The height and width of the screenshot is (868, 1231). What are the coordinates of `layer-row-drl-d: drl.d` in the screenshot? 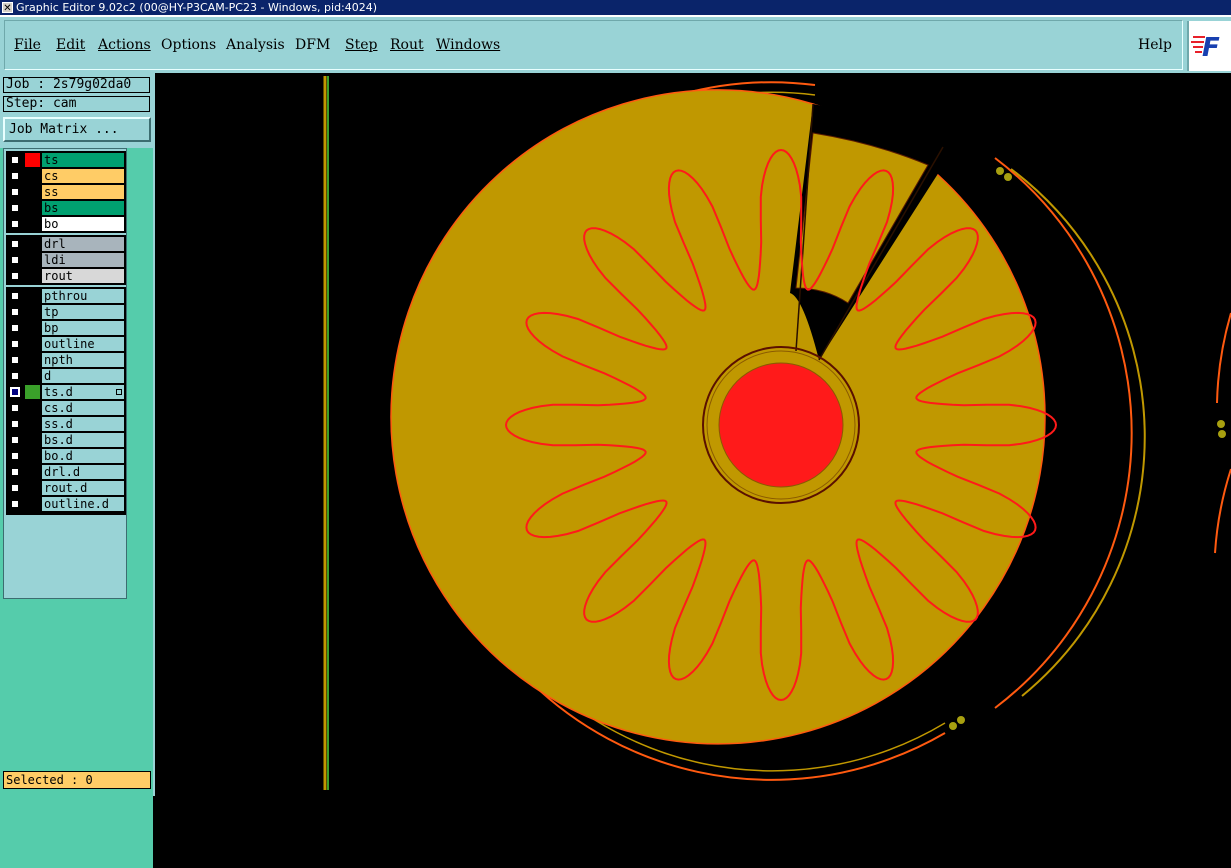 It's located at (66, 472).